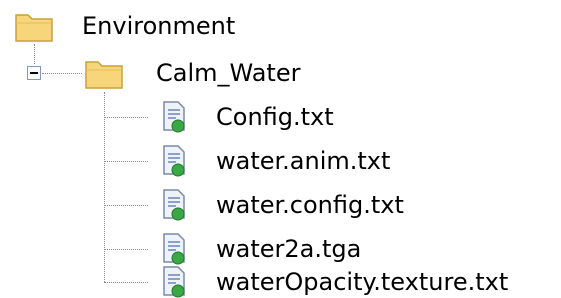  I want to click on tree-node-label: Config.txt, so click(275, 117).